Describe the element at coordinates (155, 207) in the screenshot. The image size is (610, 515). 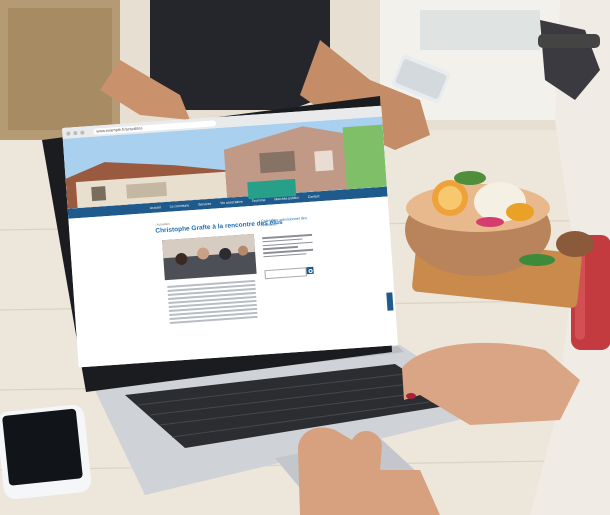
I see `nav-item: Accueil` at that location.